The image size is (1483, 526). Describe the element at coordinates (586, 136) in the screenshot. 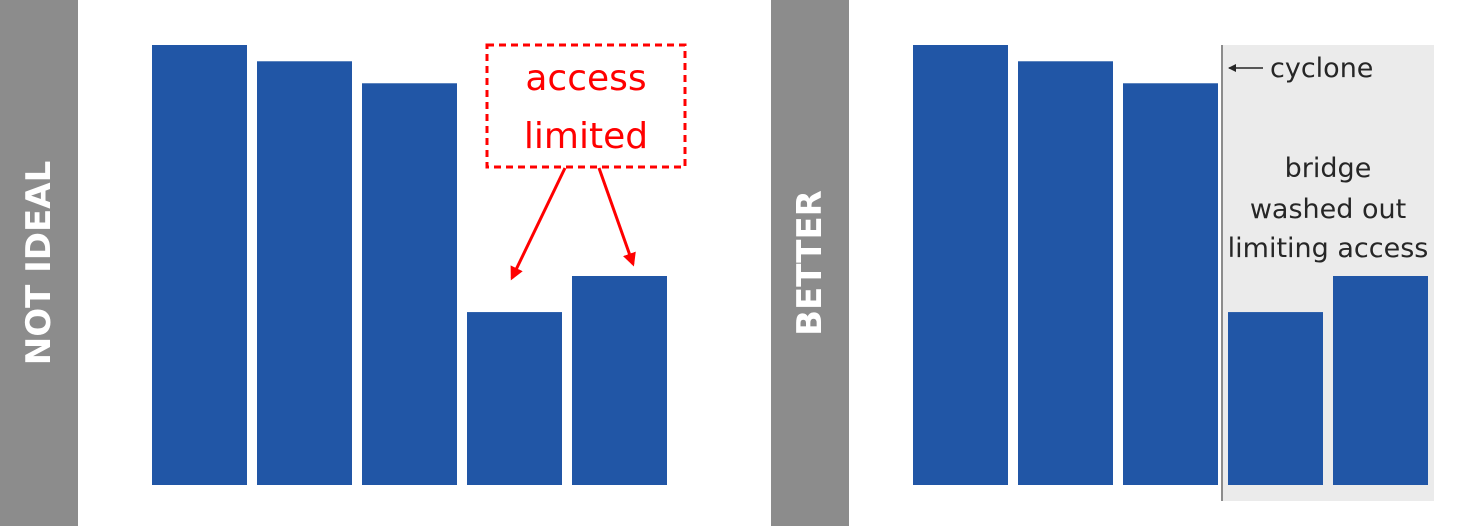

I see `annotation-line-2: limited` at that location.